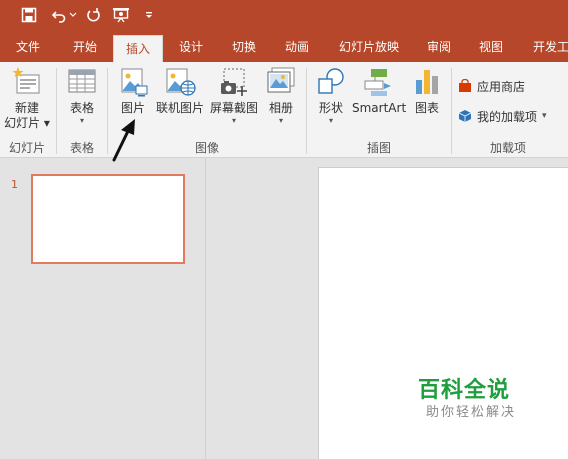 Image resolution: width=568 pixels, height=459 pixels. I want to click on online-pictures-label: 联机图片, so click(179, 108).